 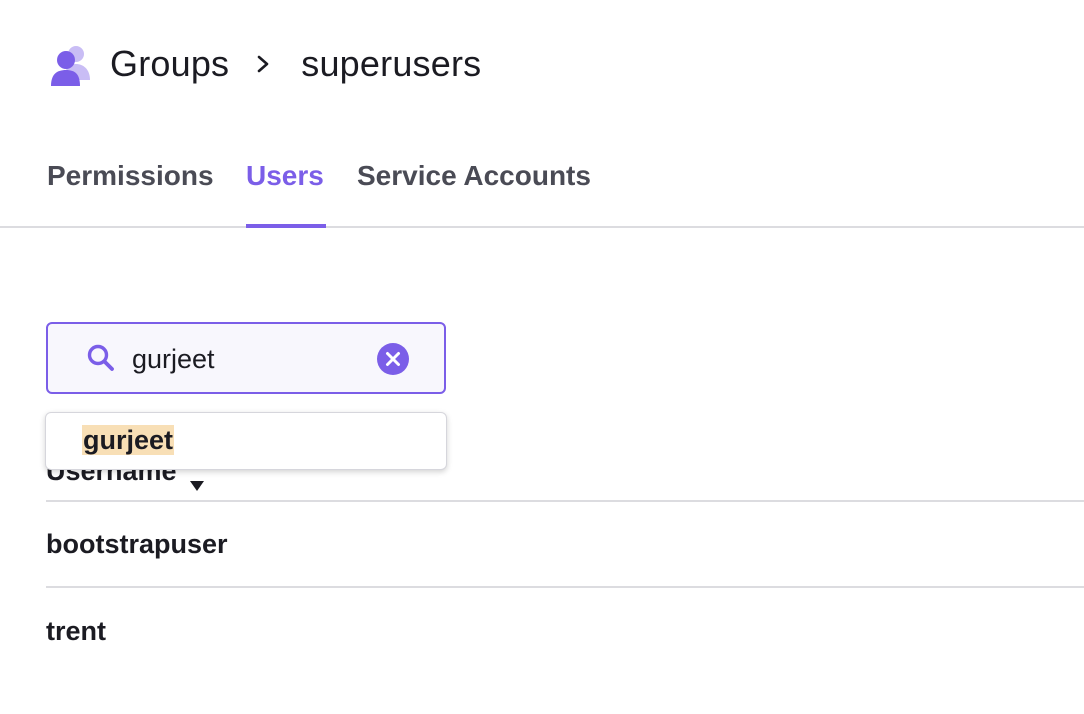 I want to click on breadcrumb-current: superusers, so click(x=391, y=63).